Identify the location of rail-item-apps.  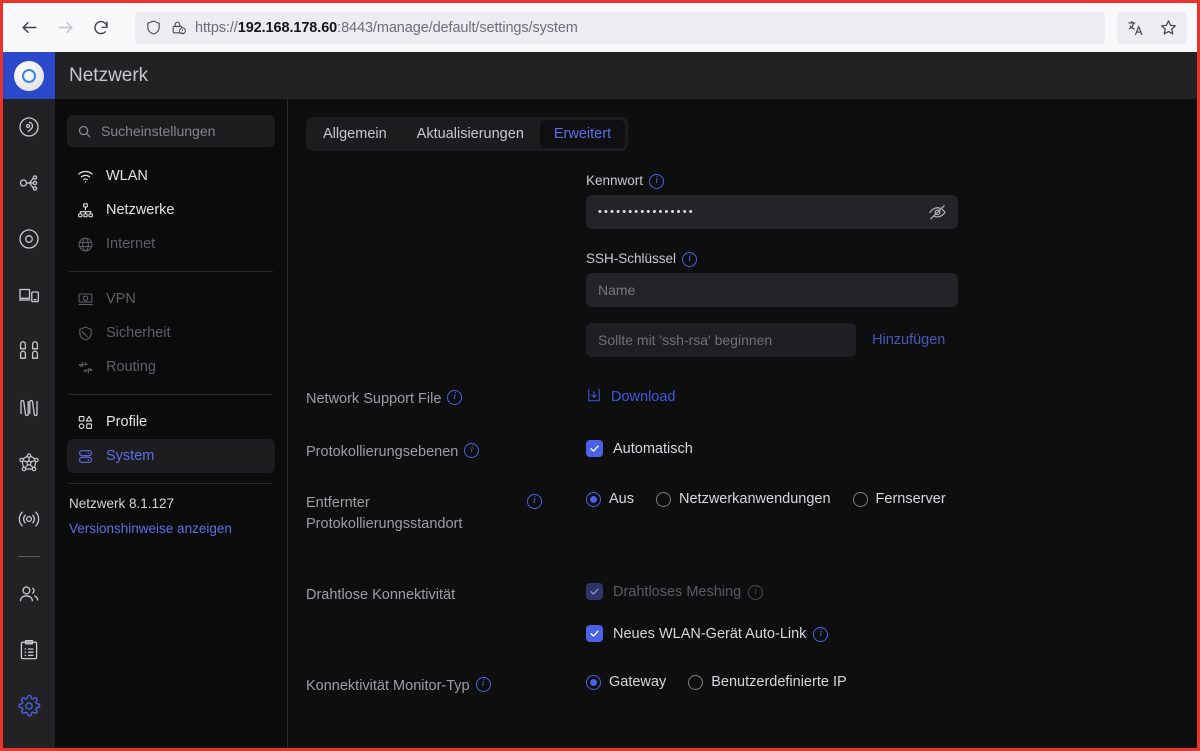
(29, 351).